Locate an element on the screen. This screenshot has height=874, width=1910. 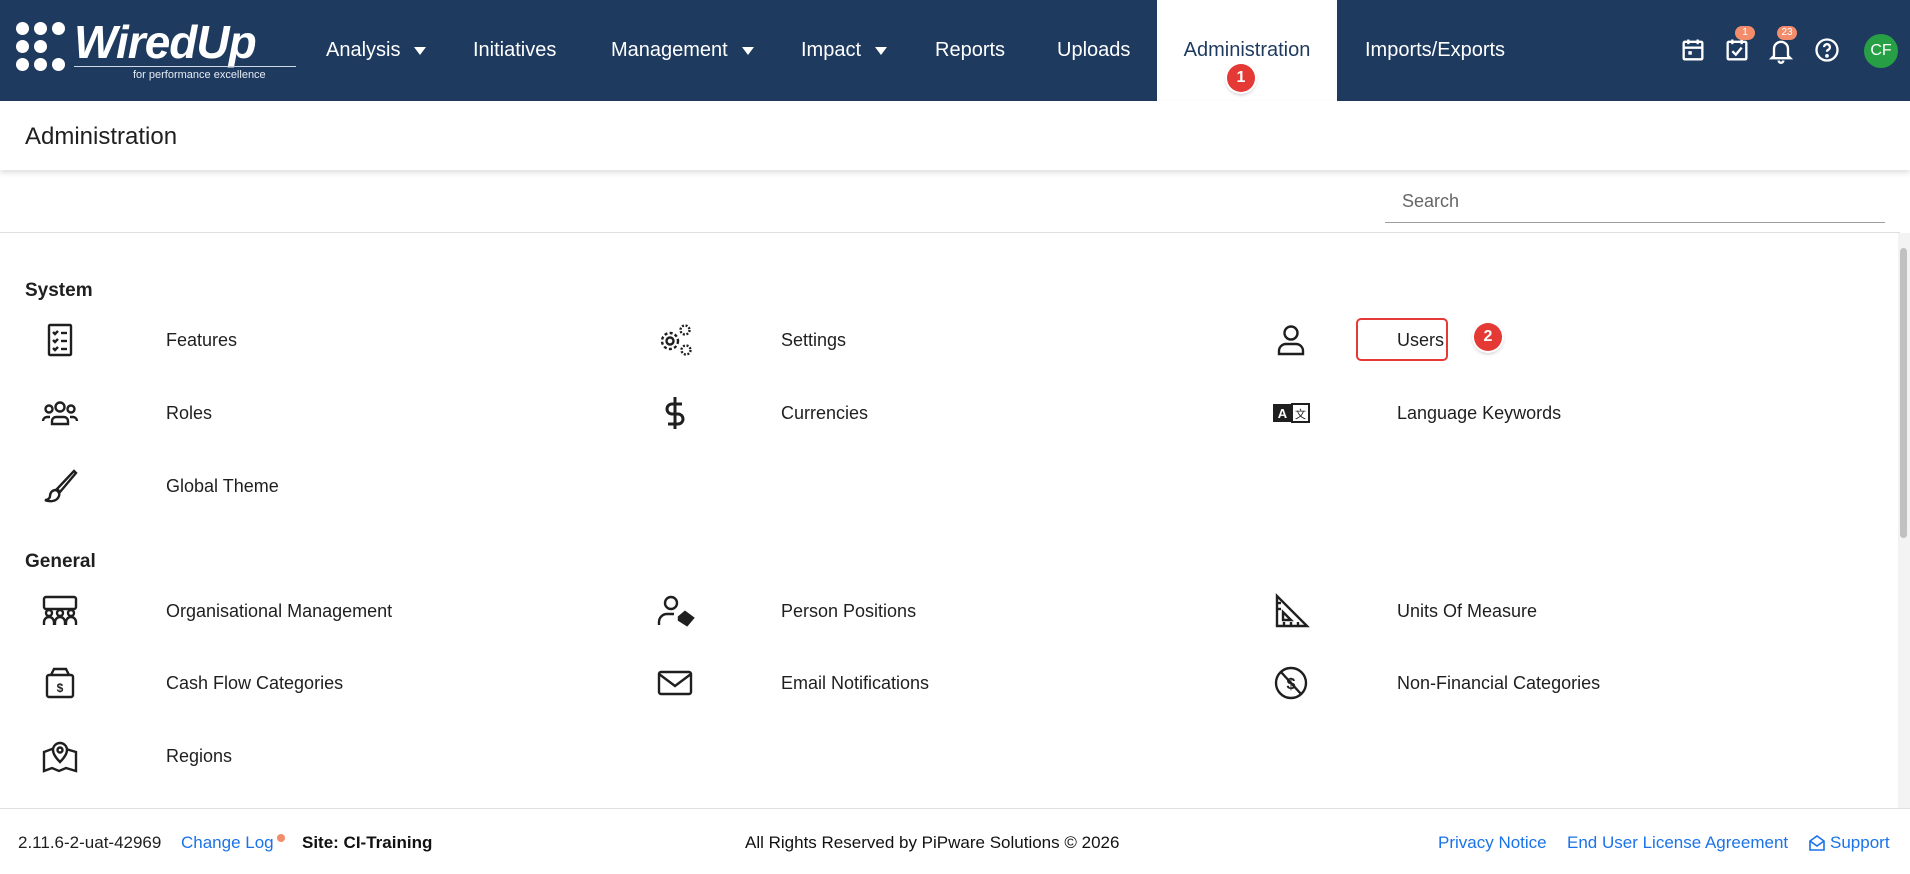
checklist-icon is located at coordinates (60, 340).